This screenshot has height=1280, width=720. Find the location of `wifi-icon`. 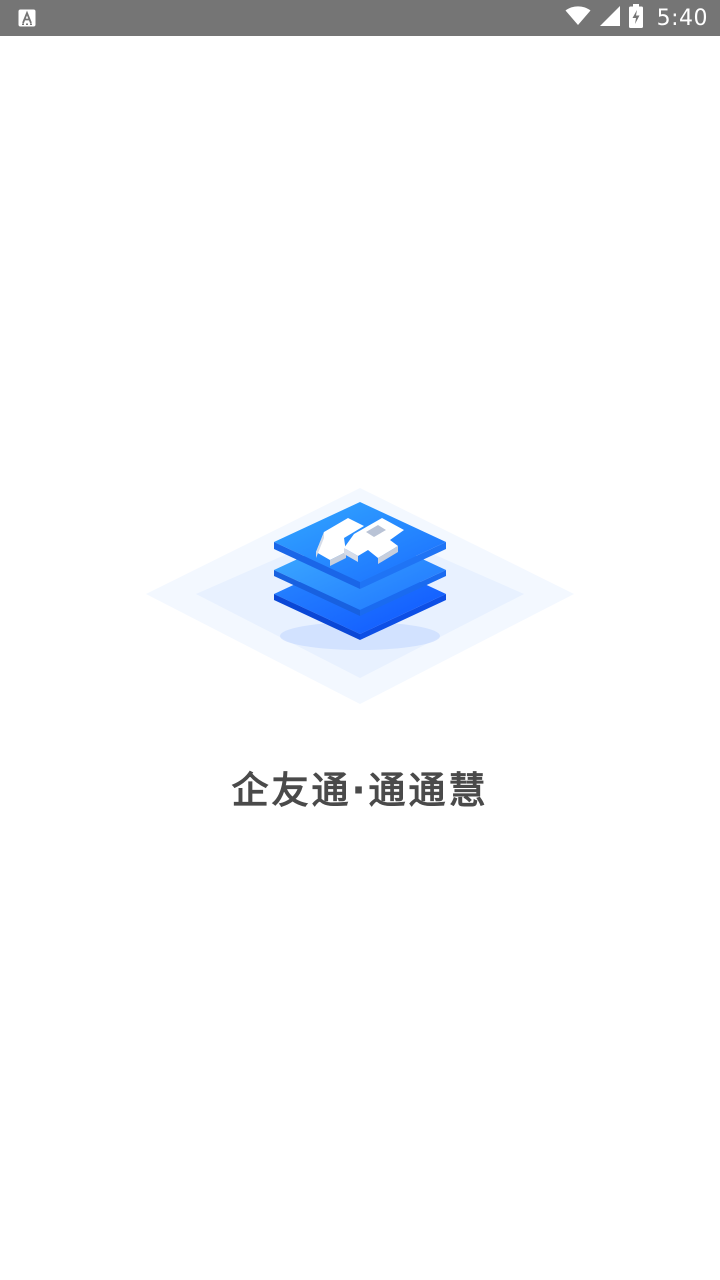

wifi-icon is located at coordinates (578, 18).